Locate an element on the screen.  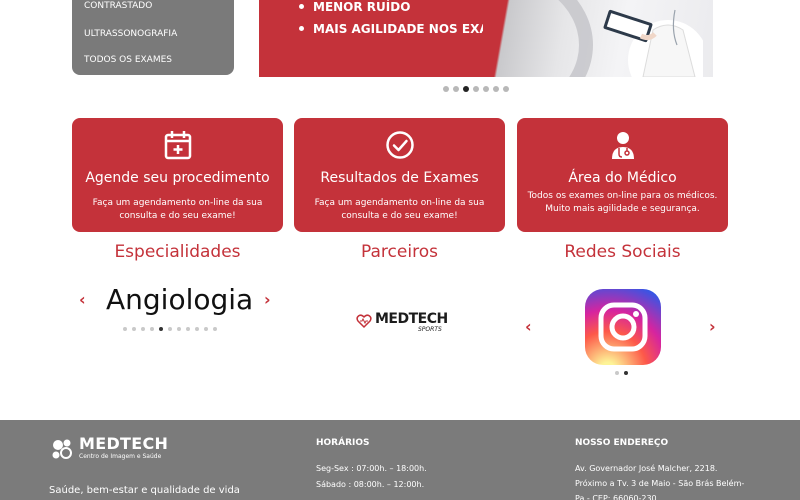
footer-hours-weekdays: Seg-Sex : 07:00h. – 18:00h. is located at coordinates (371, 468).